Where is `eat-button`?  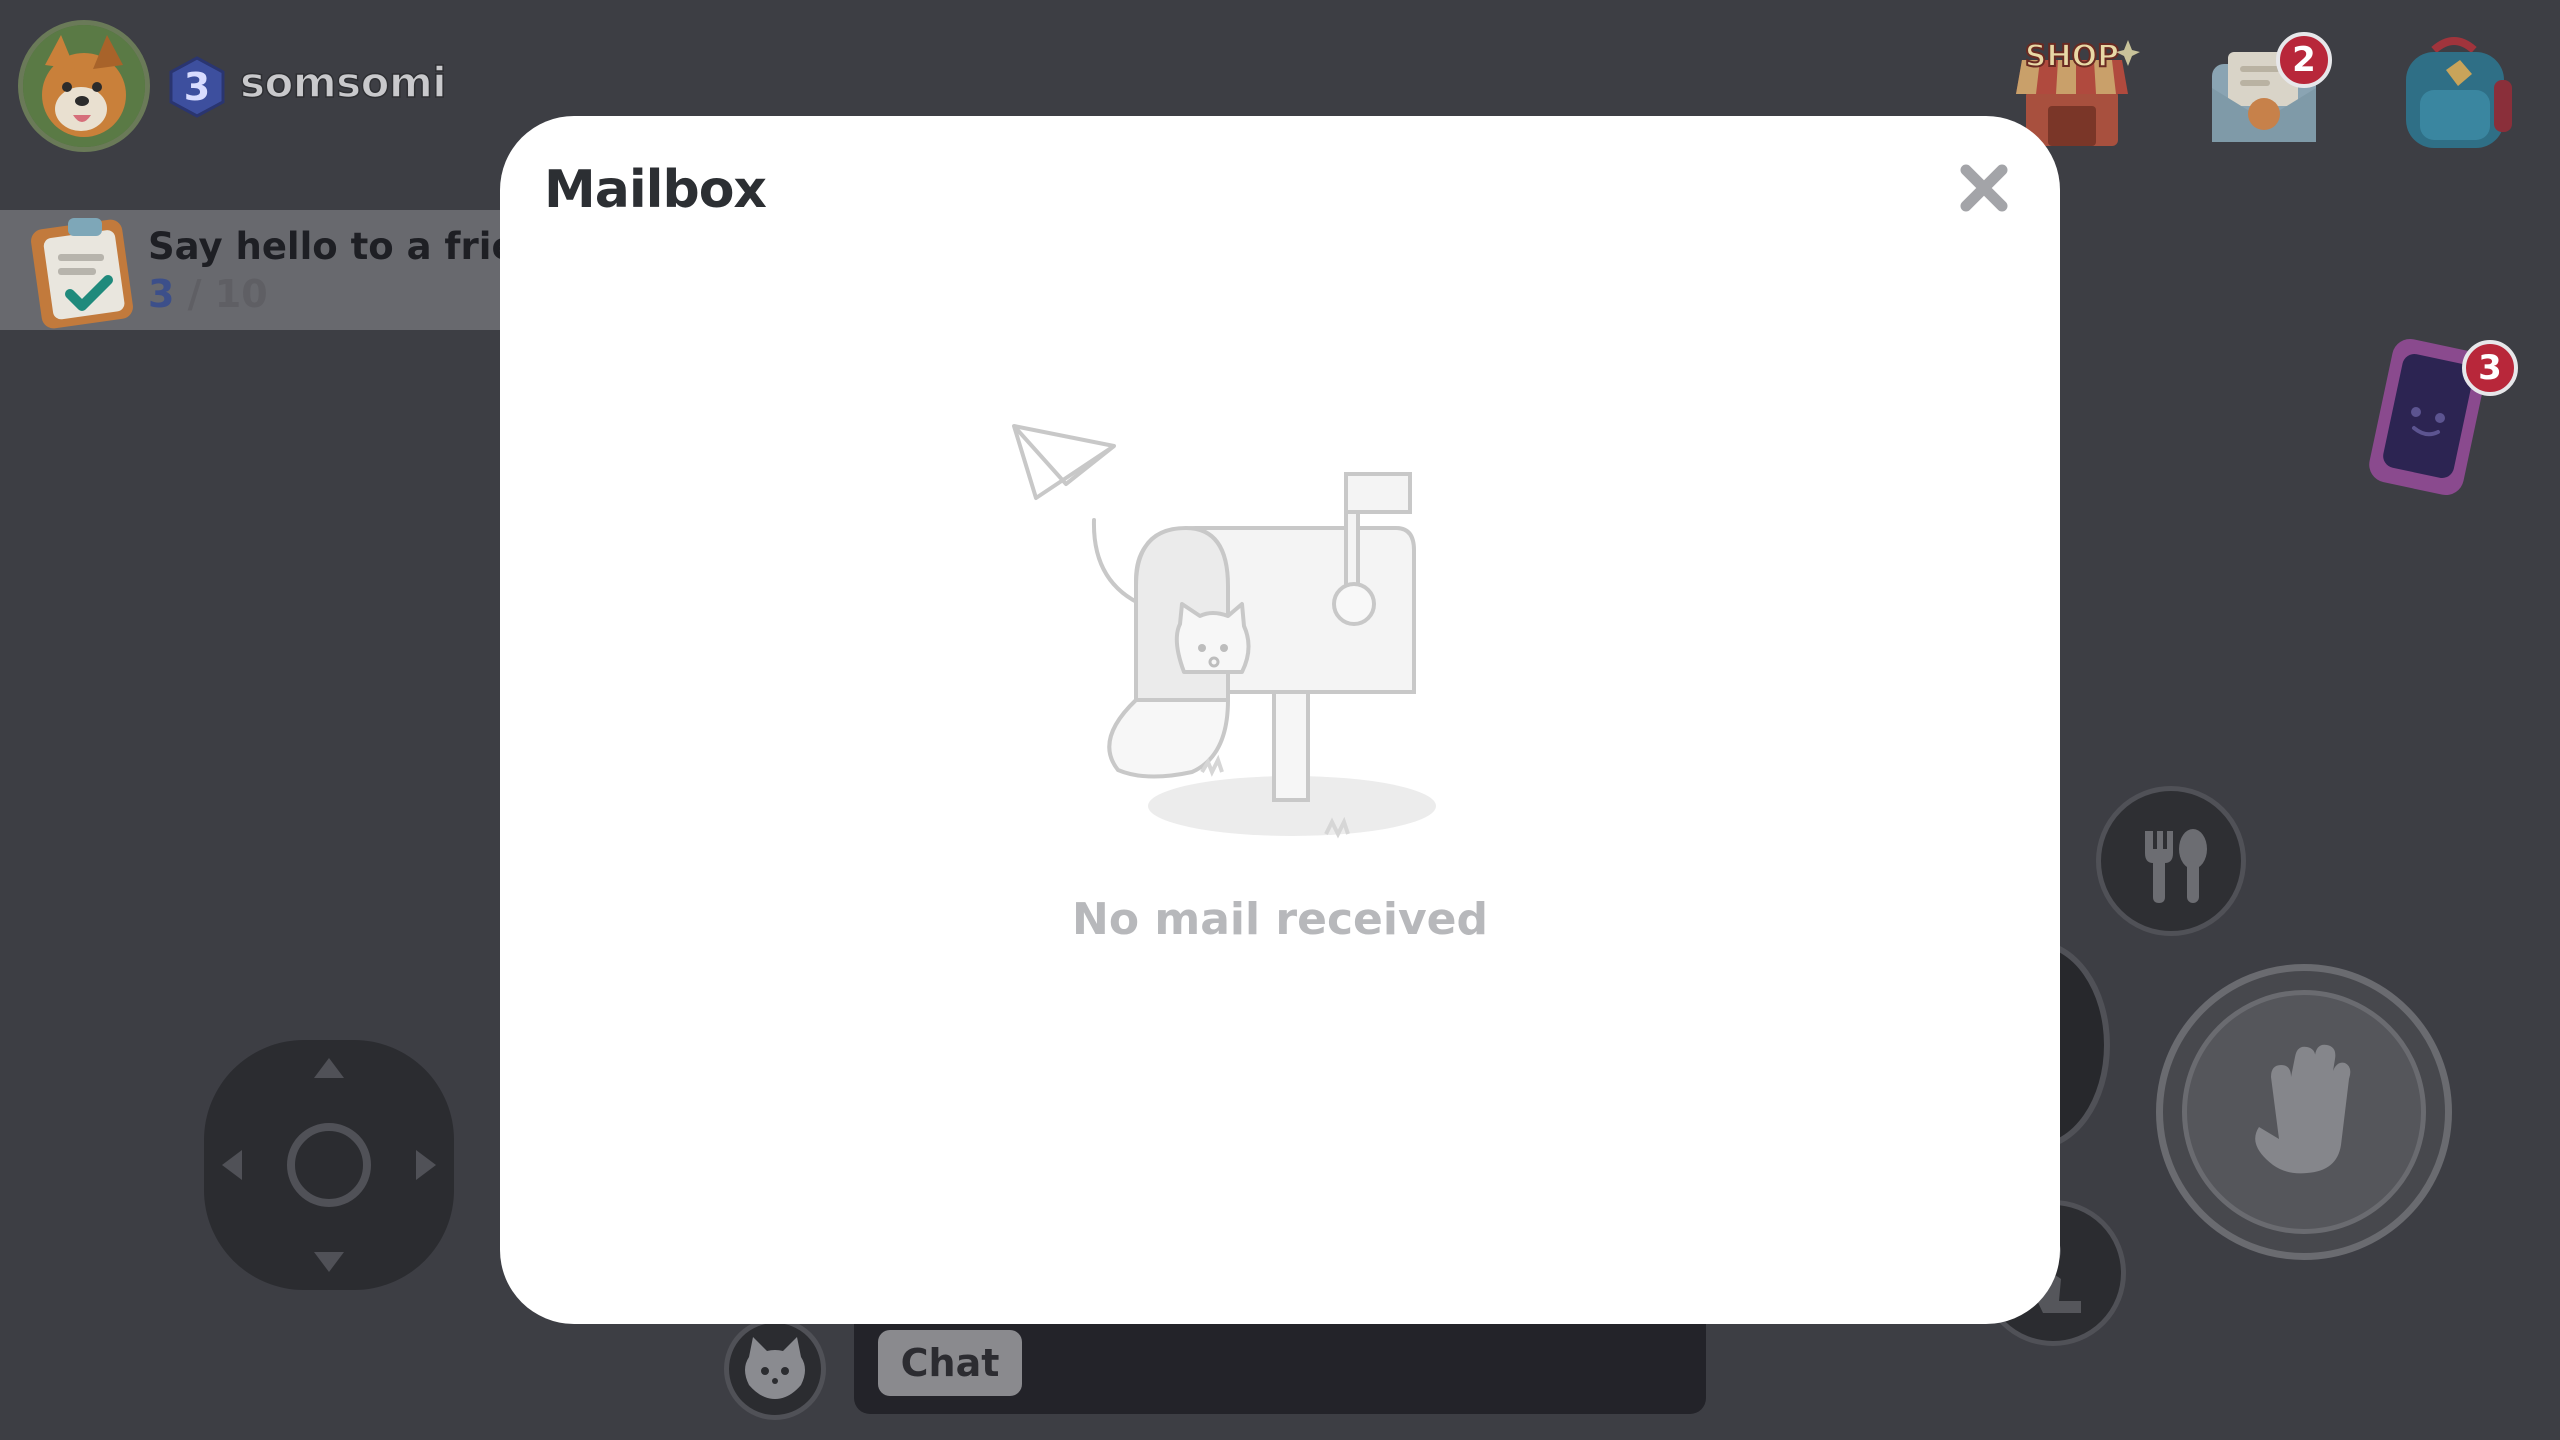
eat-button is located at coordinates (2171, 861).